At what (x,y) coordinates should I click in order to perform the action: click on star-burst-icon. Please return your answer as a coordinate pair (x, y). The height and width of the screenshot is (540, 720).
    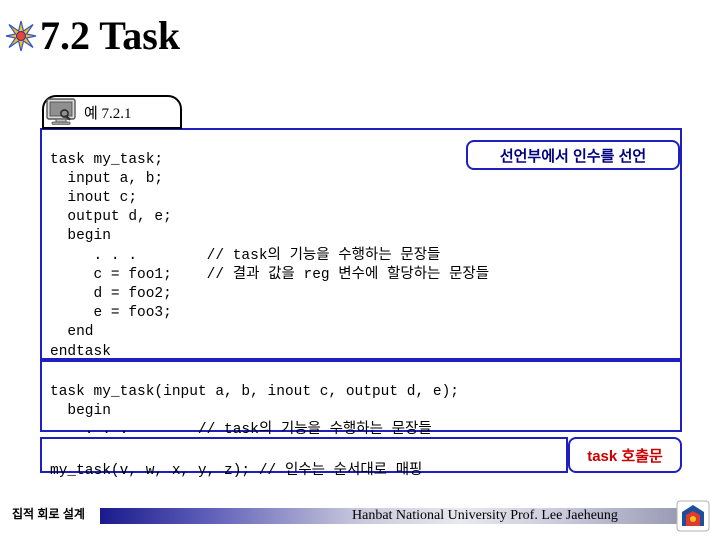
    Looking at the image, I should click on (21, 36).